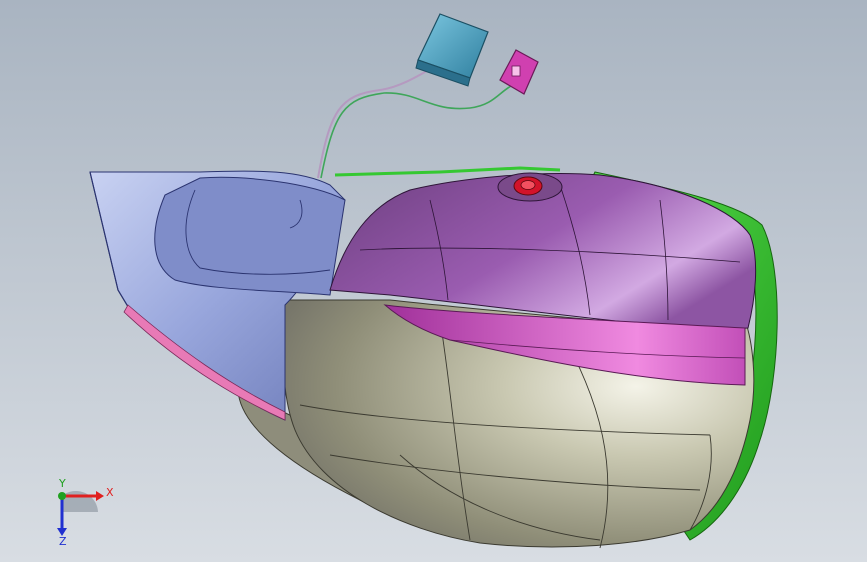  Describe the element at coordinates (416, 119) in the screenshot. I see `wire-harness` at that location.